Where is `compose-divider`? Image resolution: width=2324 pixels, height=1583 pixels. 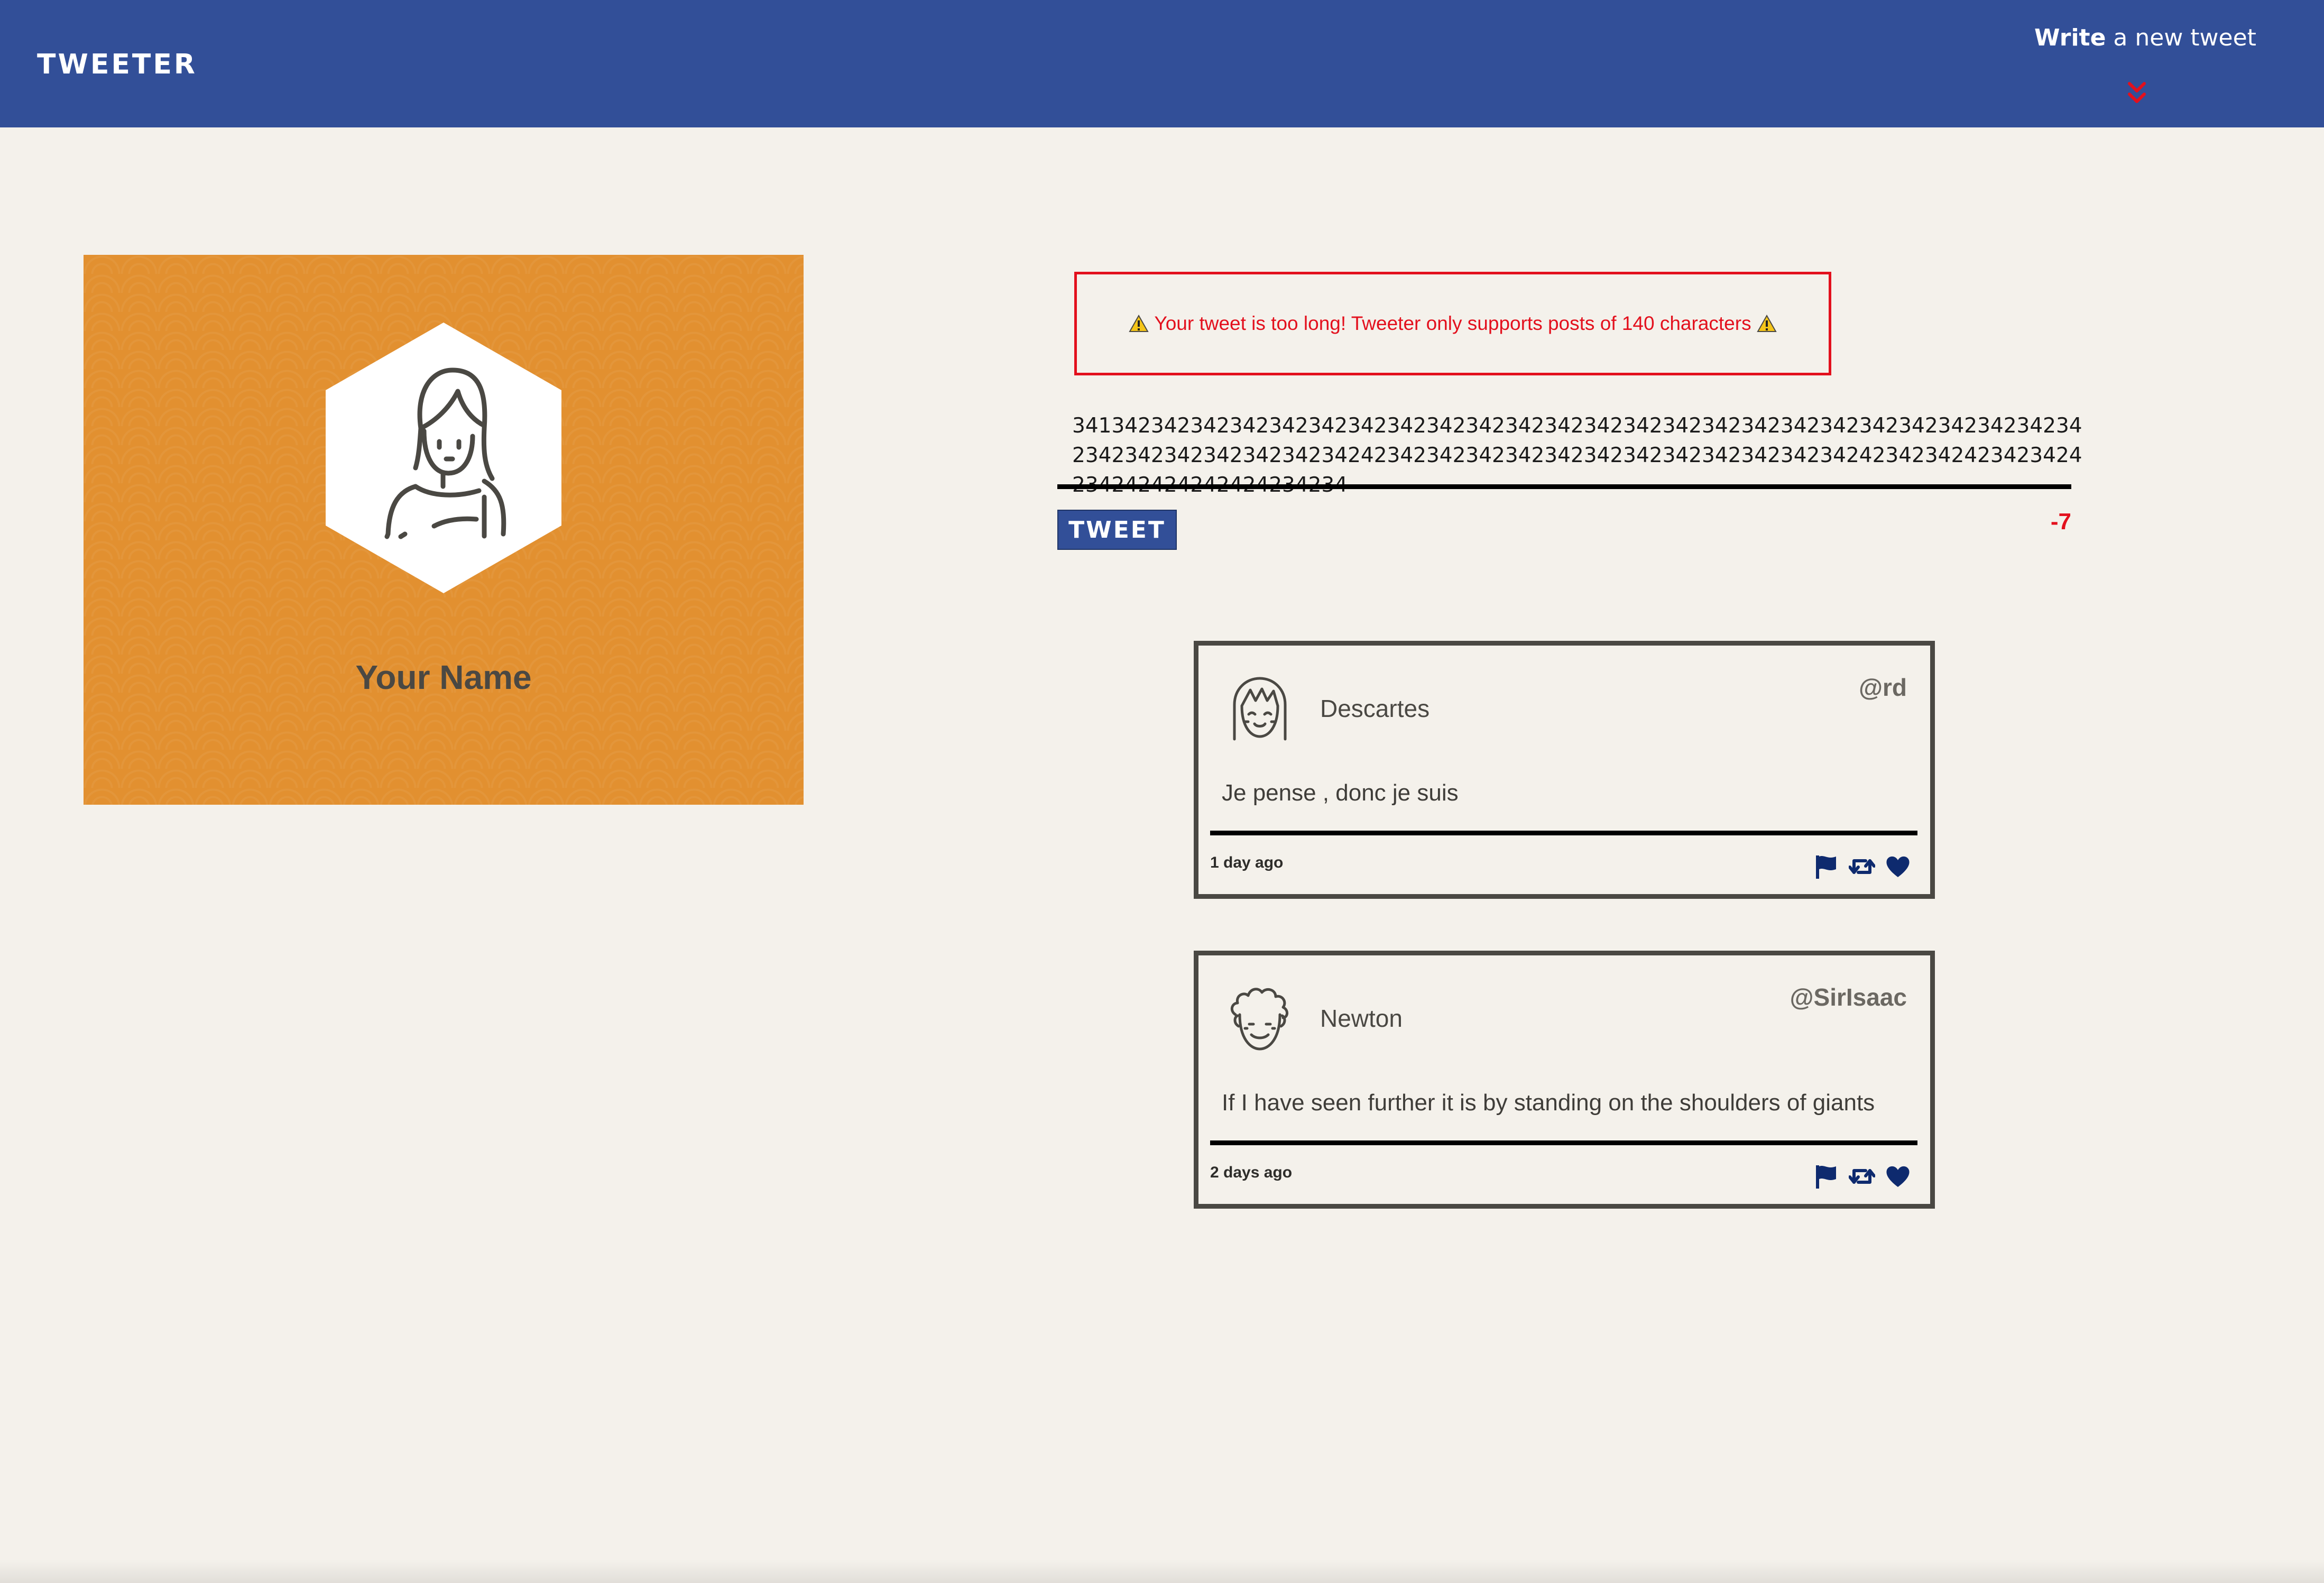
compose-divider is located at coordinates (1564, 486).